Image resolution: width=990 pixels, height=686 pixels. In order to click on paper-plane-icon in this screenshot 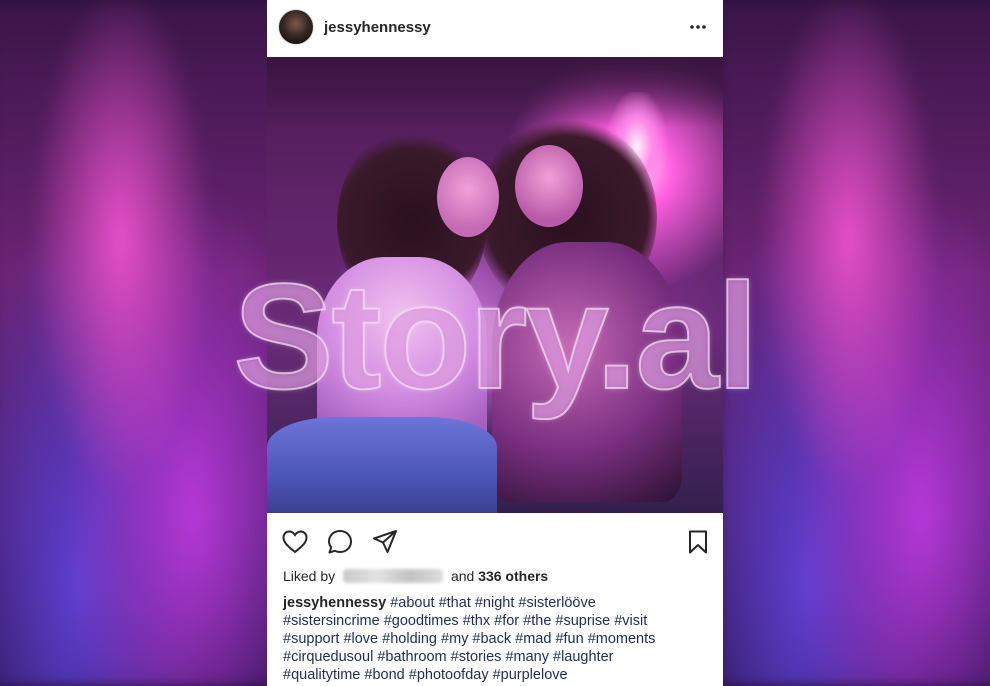, I will do `click(385, 542)`.